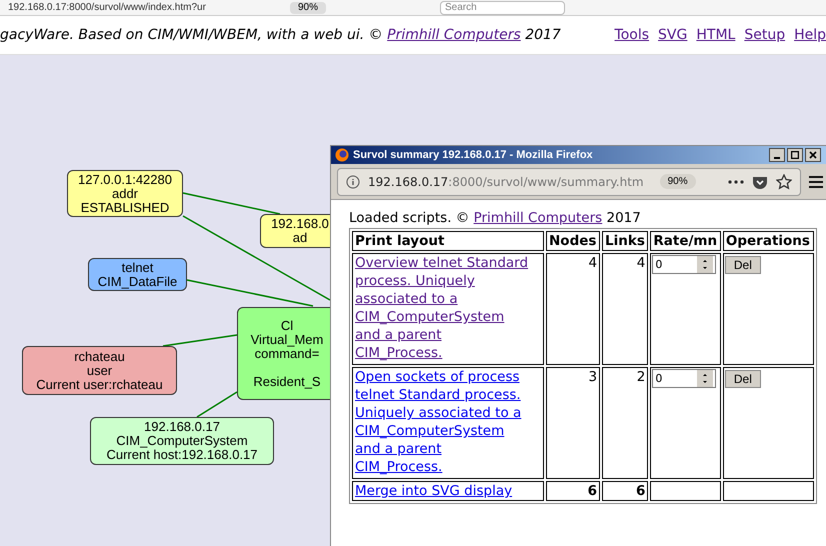 The height and width of the screenshot is (546, 826). Describe the element at coordinates (816, 182) in the screenshot. I see `menu-icon` at that location.